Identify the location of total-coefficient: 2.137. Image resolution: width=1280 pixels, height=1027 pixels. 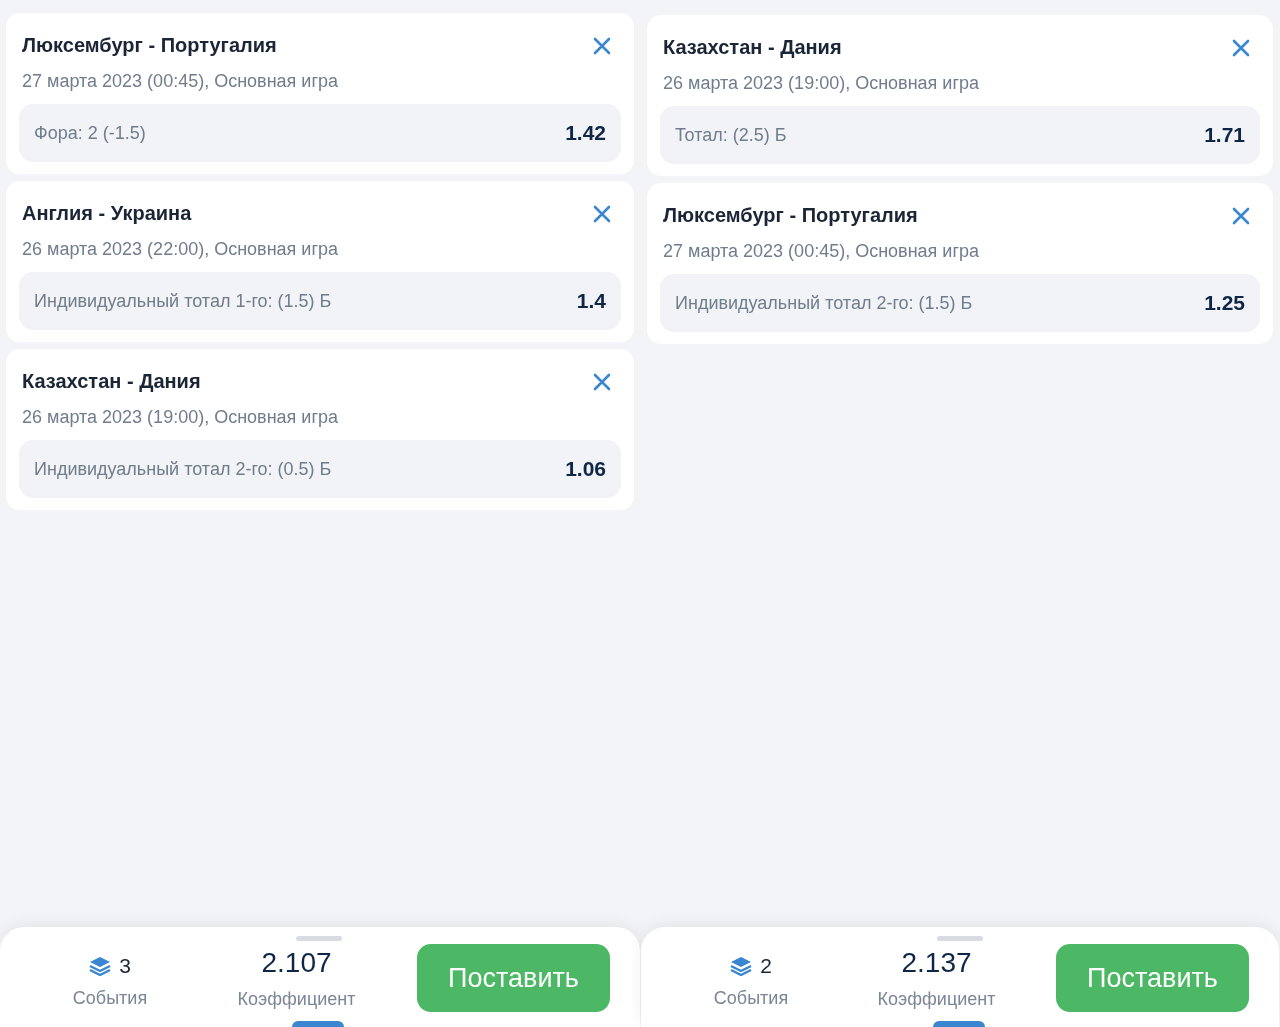
(936, 962).